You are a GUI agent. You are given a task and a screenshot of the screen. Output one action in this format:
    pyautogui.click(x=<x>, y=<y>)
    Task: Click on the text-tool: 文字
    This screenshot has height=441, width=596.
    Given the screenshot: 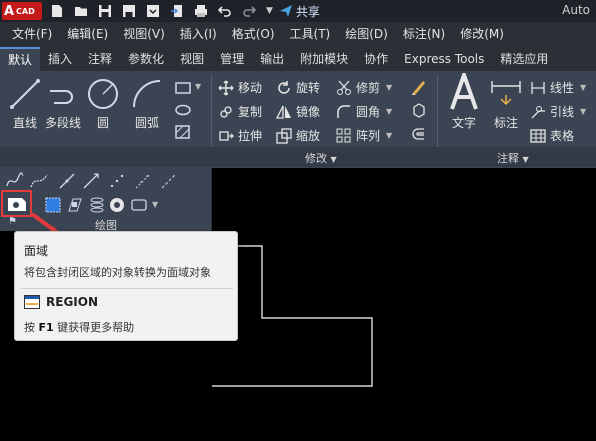 What is the action you would take?
    pyautogui.click(x=464, y=102)
    